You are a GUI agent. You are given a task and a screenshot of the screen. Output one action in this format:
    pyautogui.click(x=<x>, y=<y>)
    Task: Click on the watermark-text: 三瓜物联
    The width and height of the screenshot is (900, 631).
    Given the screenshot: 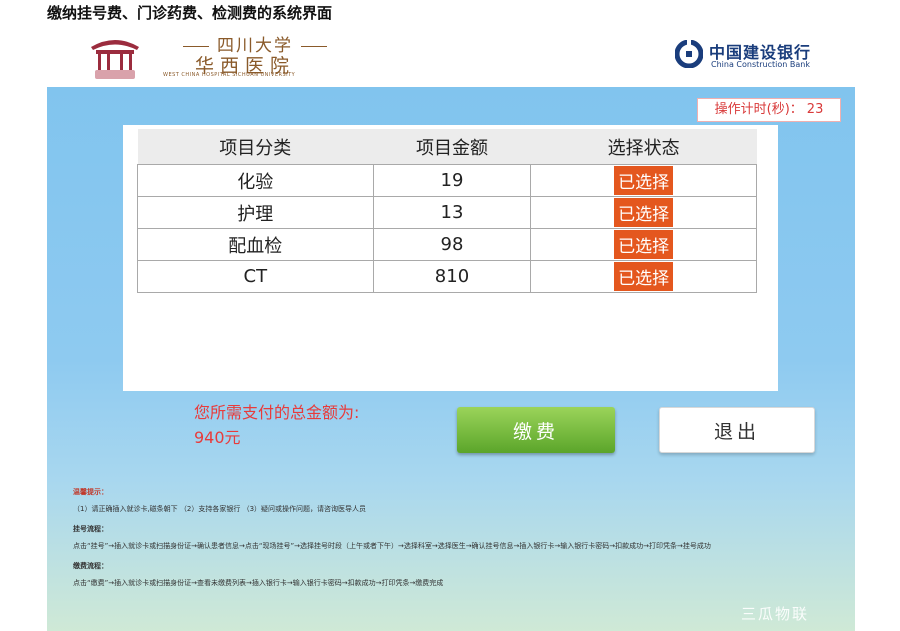 What is the action you would take?
    pyautogui.click(x=775, y=614)
    